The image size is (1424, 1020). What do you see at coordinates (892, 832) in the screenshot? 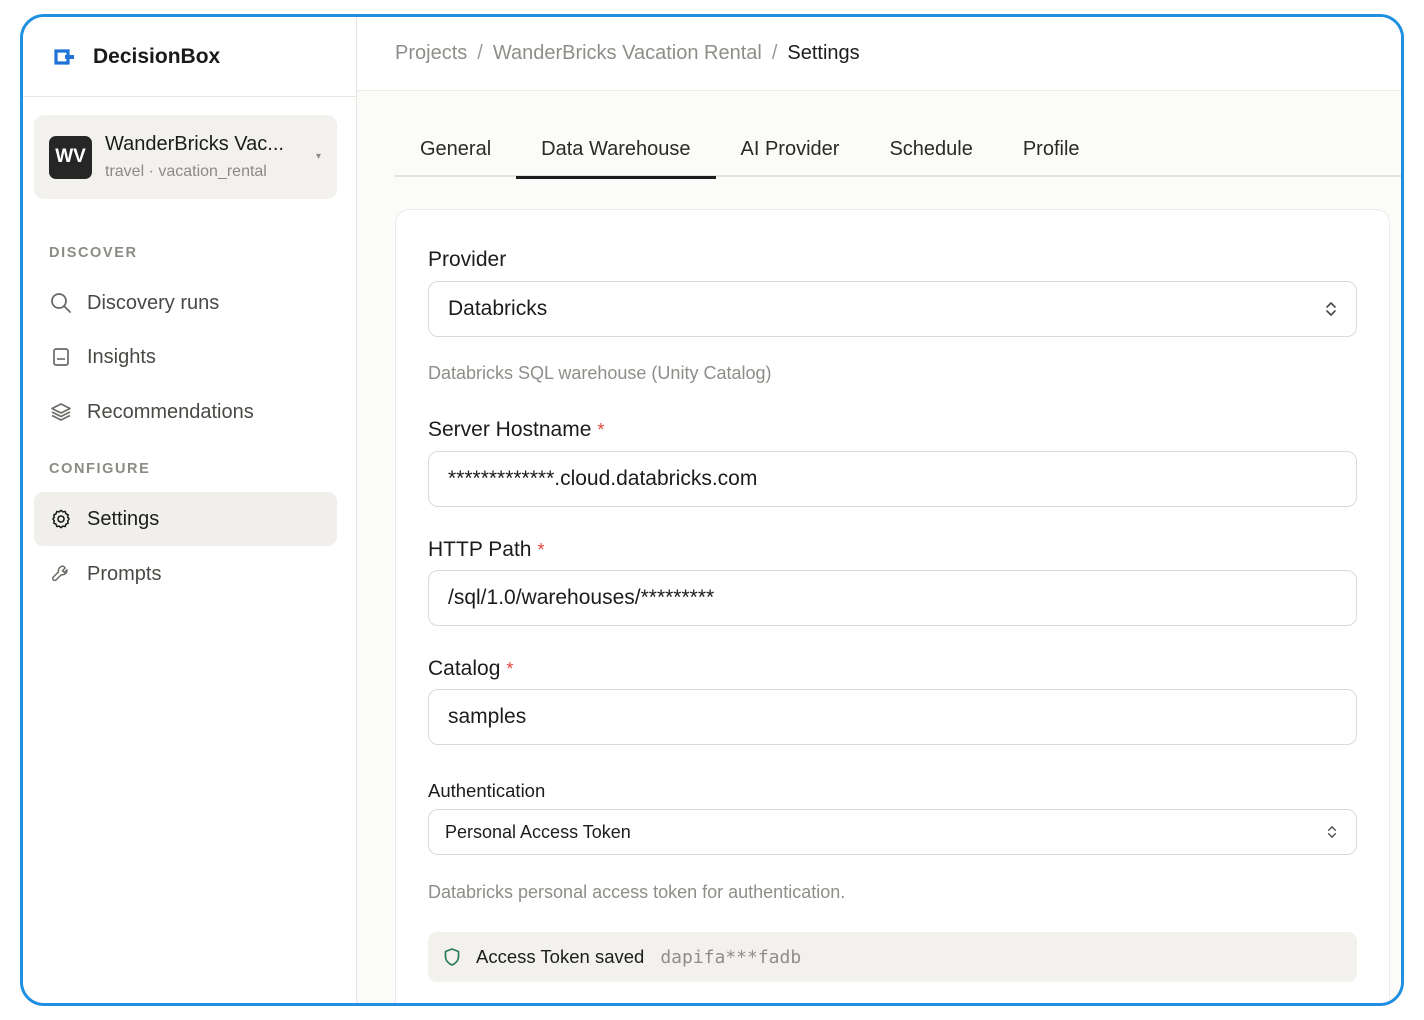
I see `authentication-select: Personal Access Token` at bounding box center [892, 832].